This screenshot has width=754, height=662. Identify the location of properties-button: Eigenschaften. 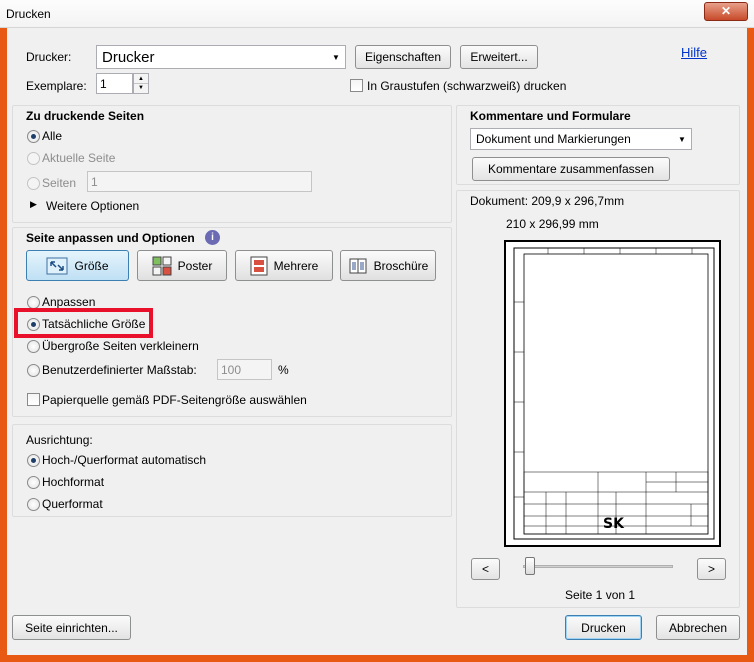
(403, 57).